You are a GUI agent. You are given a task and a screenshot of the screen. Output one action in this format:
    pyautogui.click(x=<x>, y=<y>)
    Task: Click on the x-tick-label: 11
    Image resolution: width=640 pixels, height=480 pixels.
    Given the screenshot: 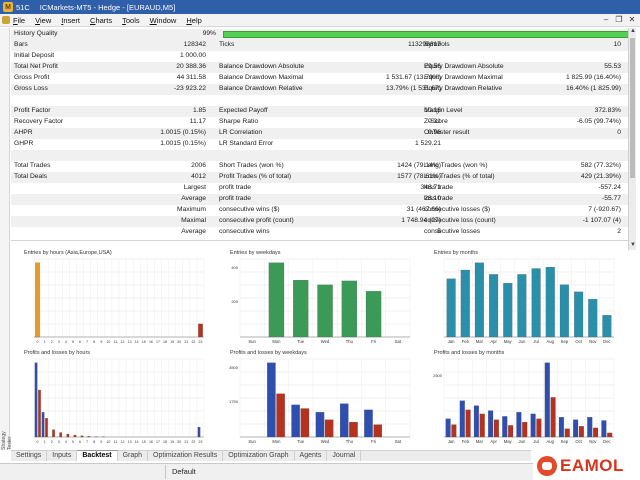 What is the action you would take?
    pyautogui.click(x=116, y=442)
    